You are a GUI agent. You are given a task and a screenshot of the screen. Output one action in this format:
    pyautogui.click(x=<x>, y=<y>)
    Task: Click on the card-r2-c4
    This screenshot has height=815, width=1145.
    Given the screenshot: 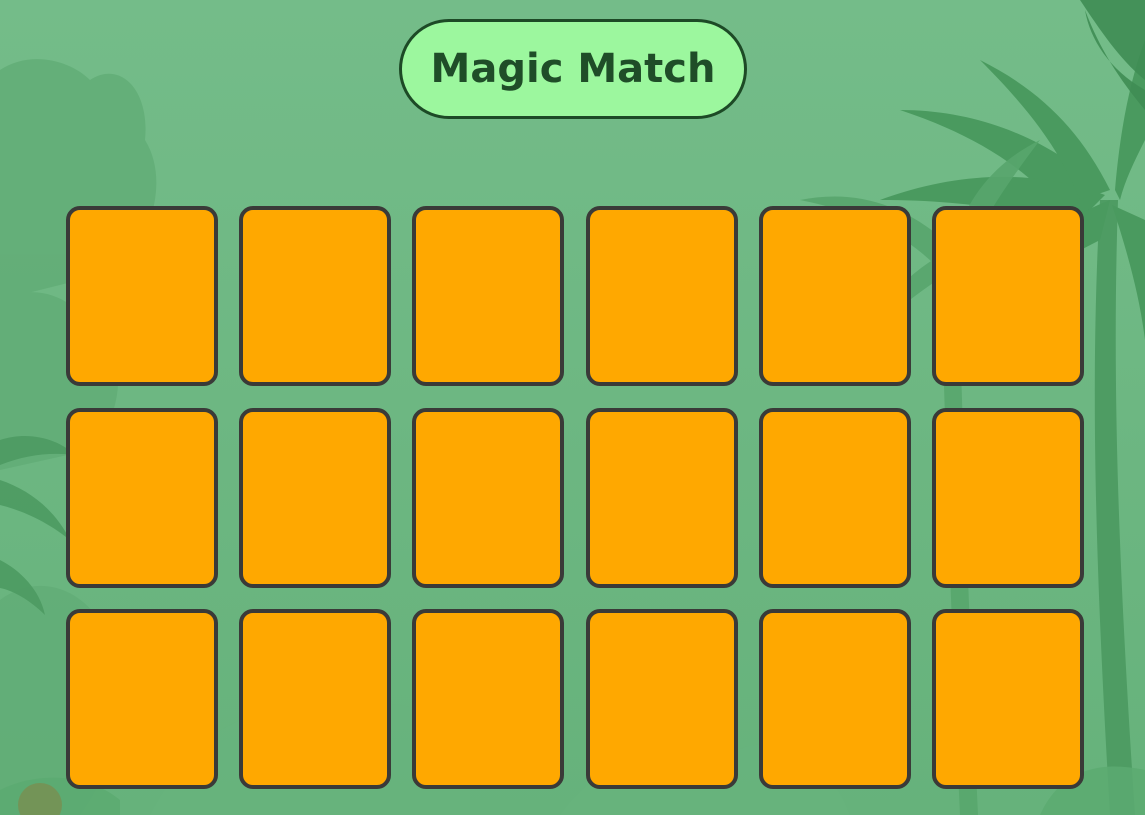 What is the action you would take?
    pyautogui.click(x=661, y=497)
    